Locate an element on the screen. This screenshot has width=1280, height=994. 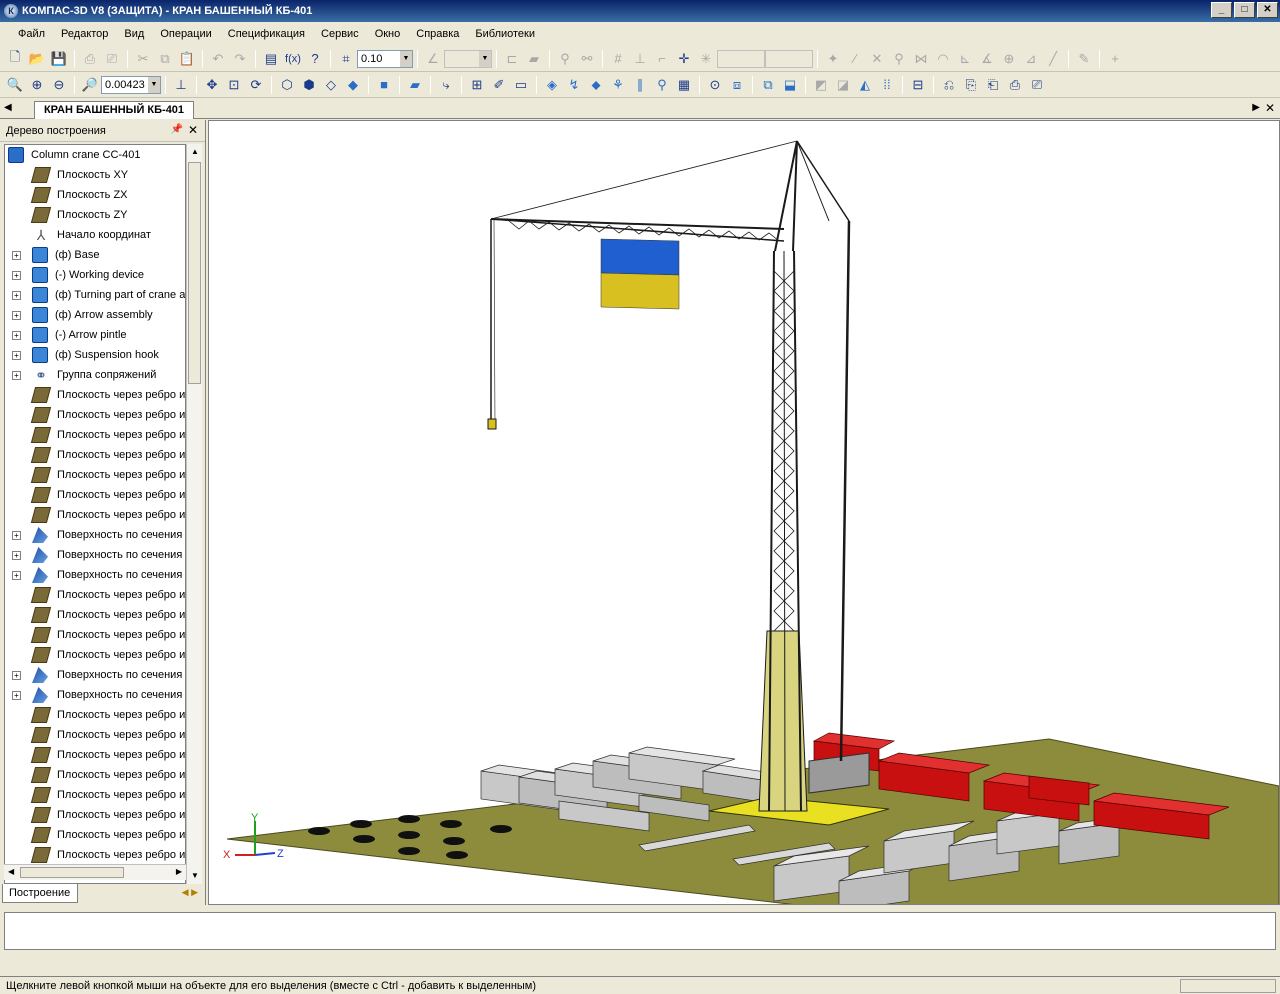
tab-scroll-right-icon: ▶ is located at coordinates (1256, 107).